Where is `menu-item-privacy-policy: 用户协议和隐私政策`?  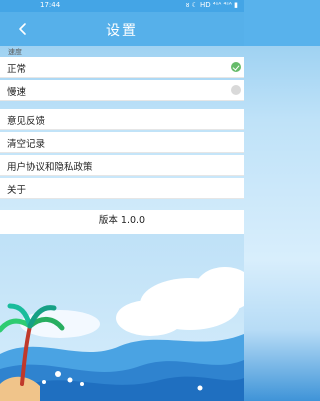 menu-item-privacy-policy: 用户协议和隐私政策 is located at coordinates (122, 165).